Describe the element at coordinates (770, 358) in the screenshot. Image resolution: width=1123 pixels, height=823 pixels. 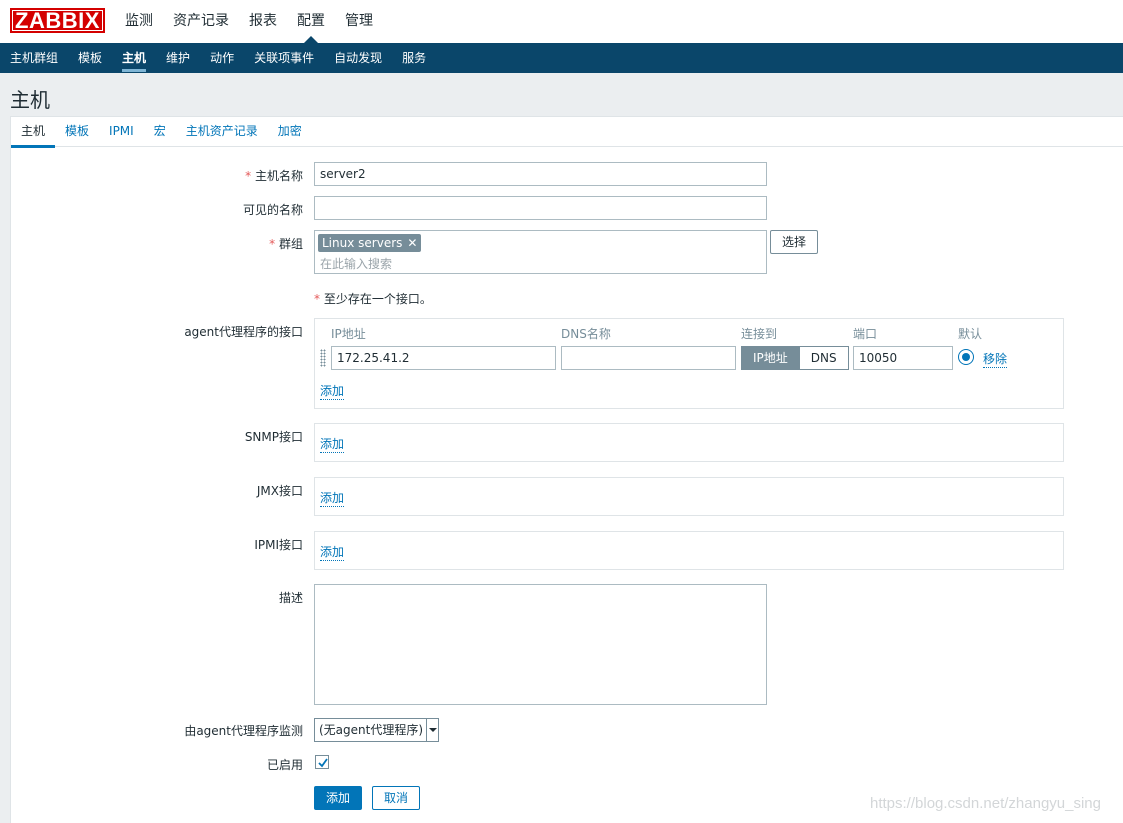
I see `connect-ip-button: IP地址` at that location.